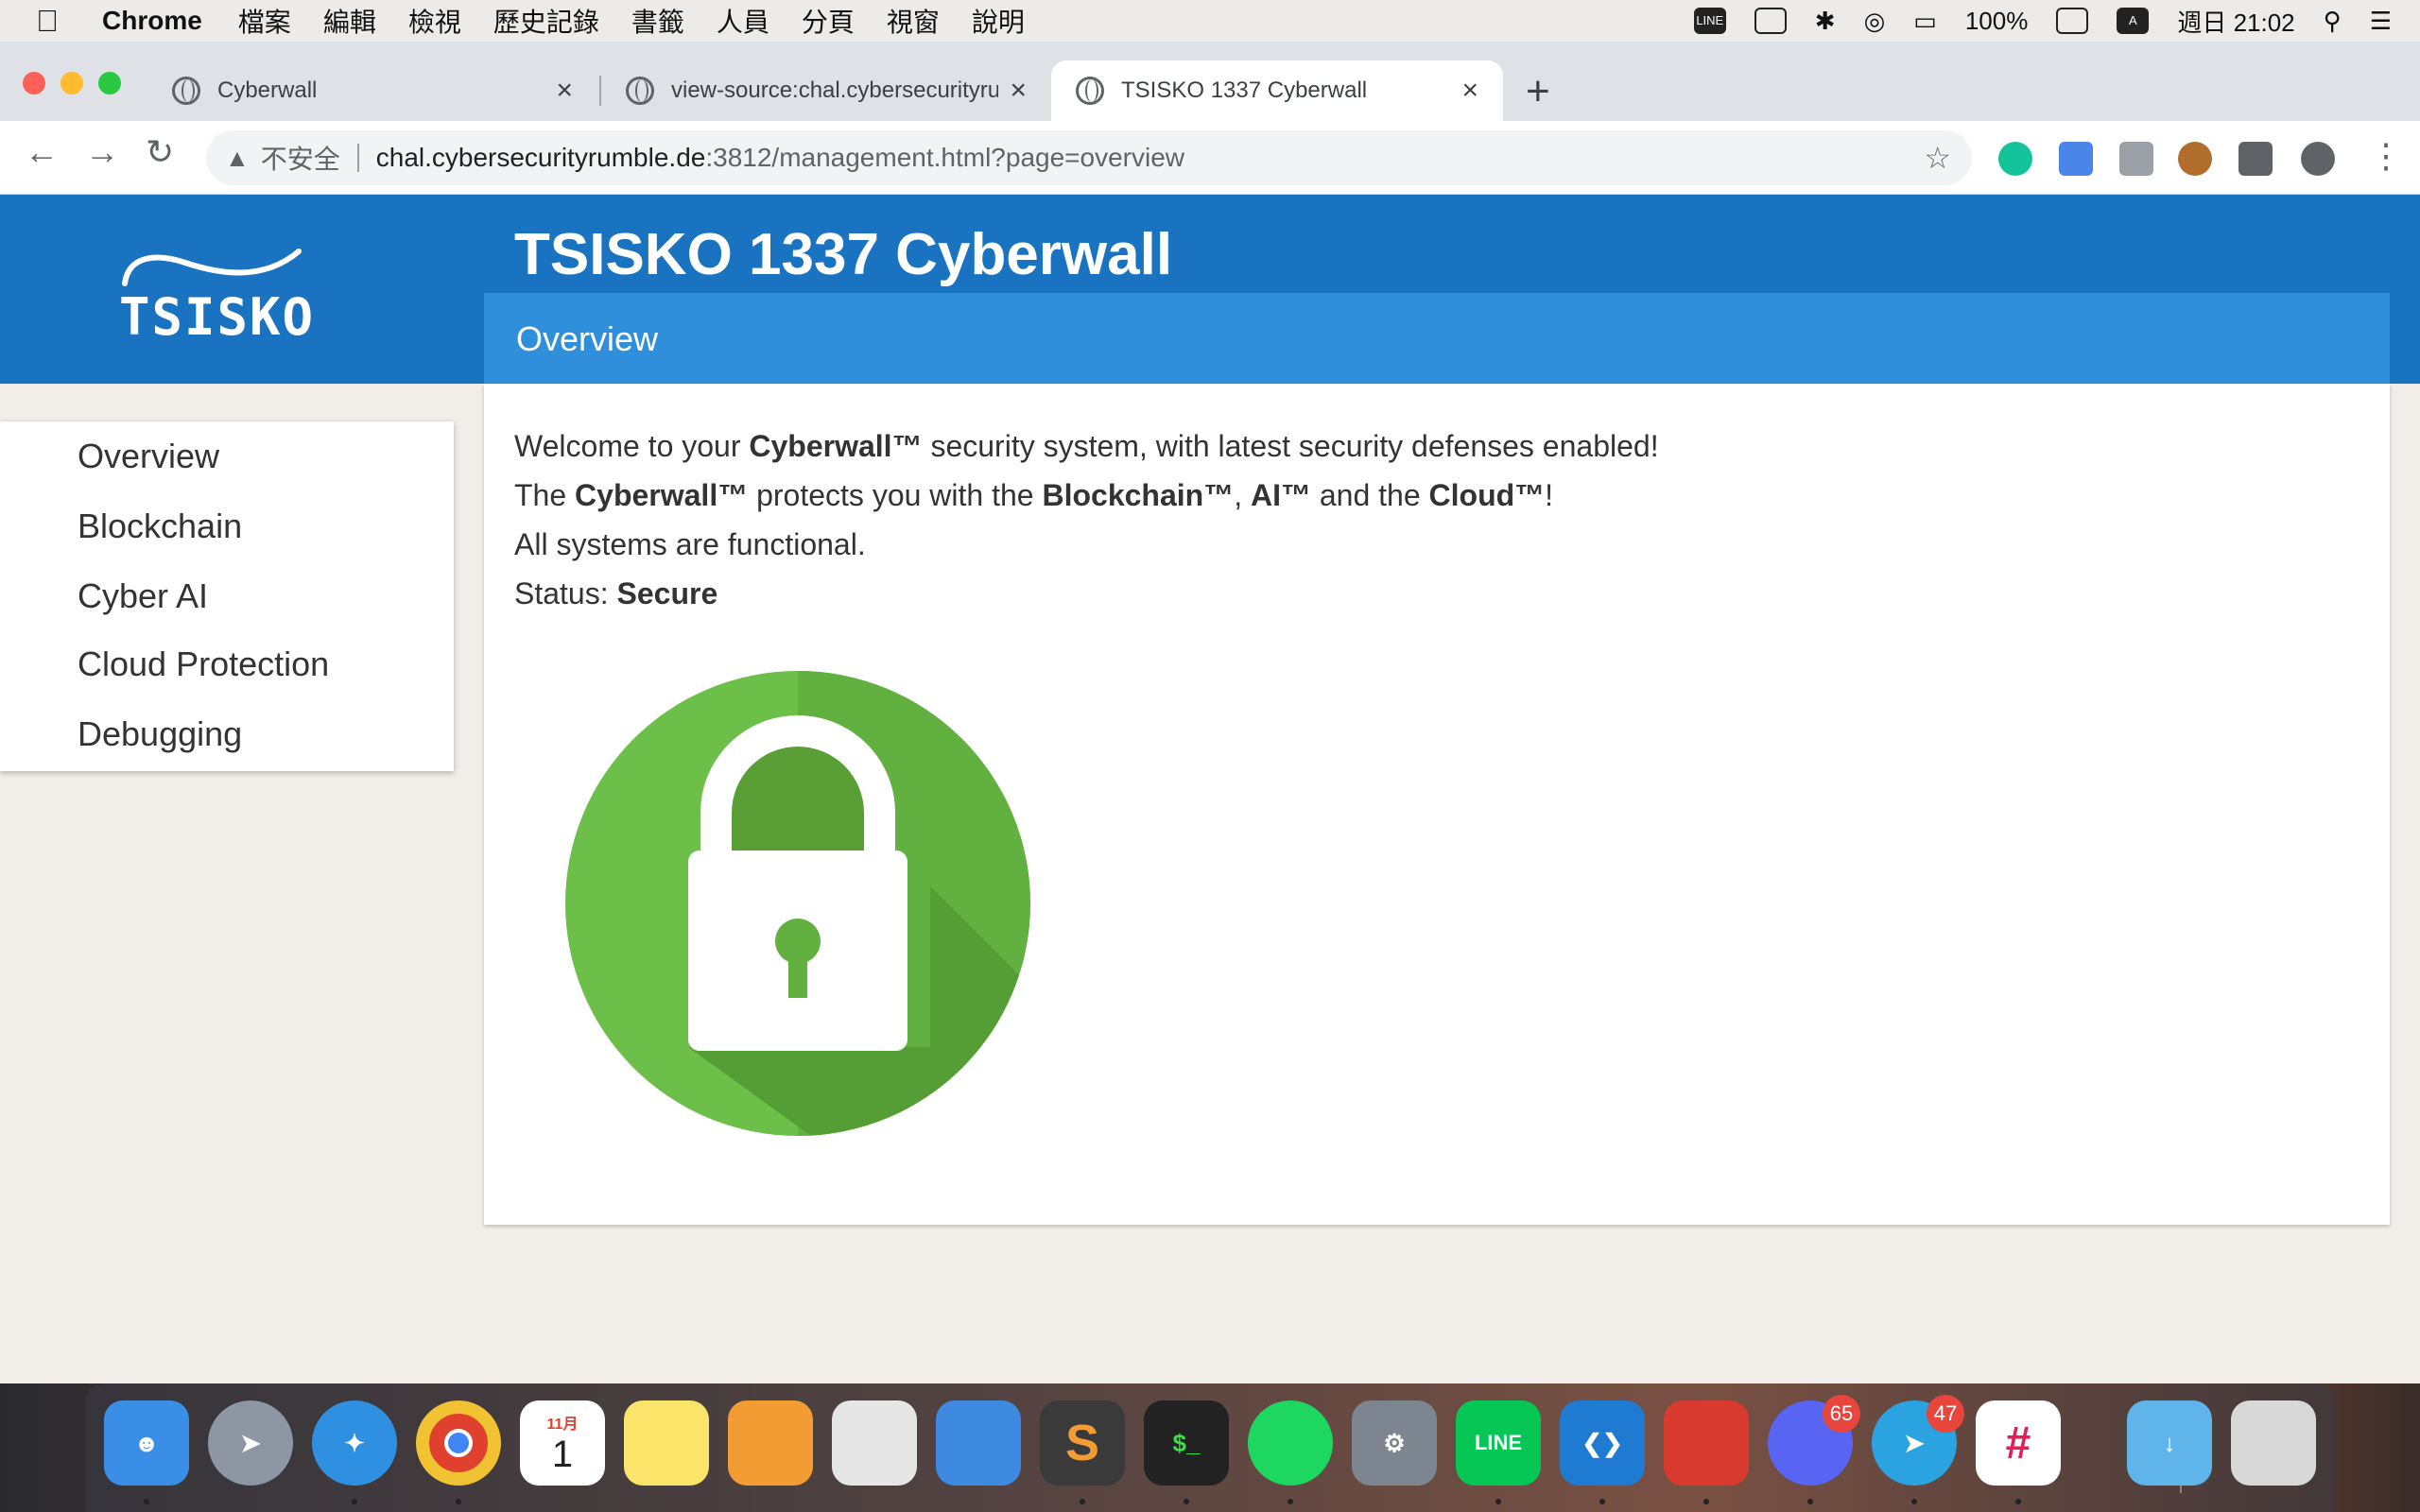 Image resolution: width=2420 pixels, height=1512 pixels. Describe the element at coordinates (843, 254) in the screenshot. I see `site-title: TSISKO 1337 Cyberwall` at that location.